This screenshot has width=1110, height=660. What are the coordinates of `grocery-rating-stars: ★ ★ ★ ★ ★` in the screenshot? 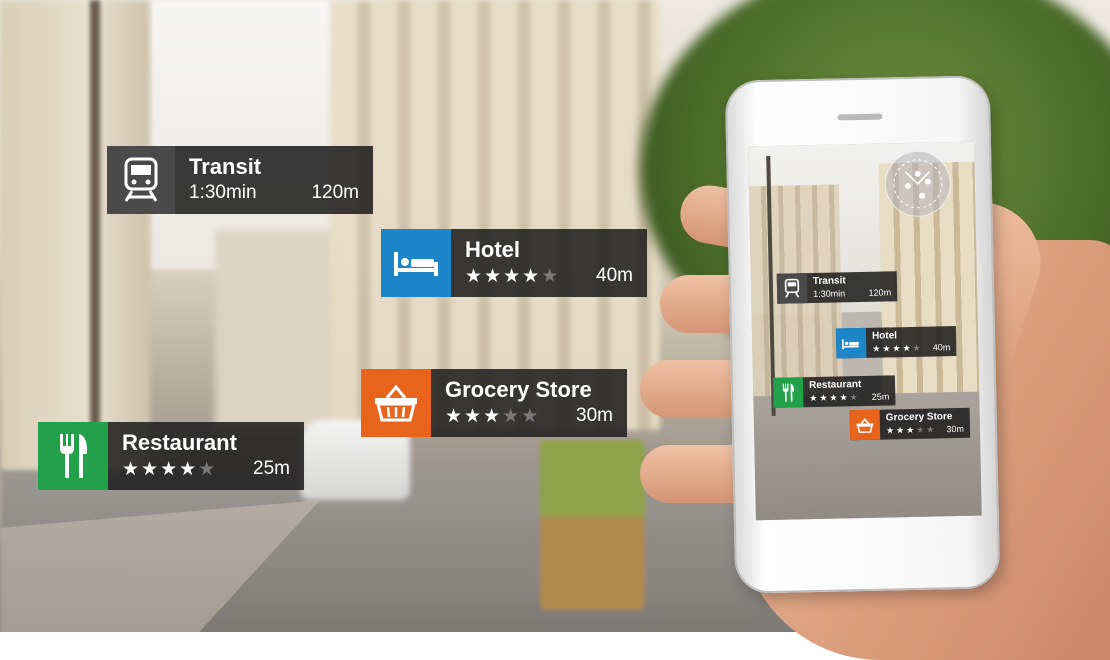 It's located at (492, 416).